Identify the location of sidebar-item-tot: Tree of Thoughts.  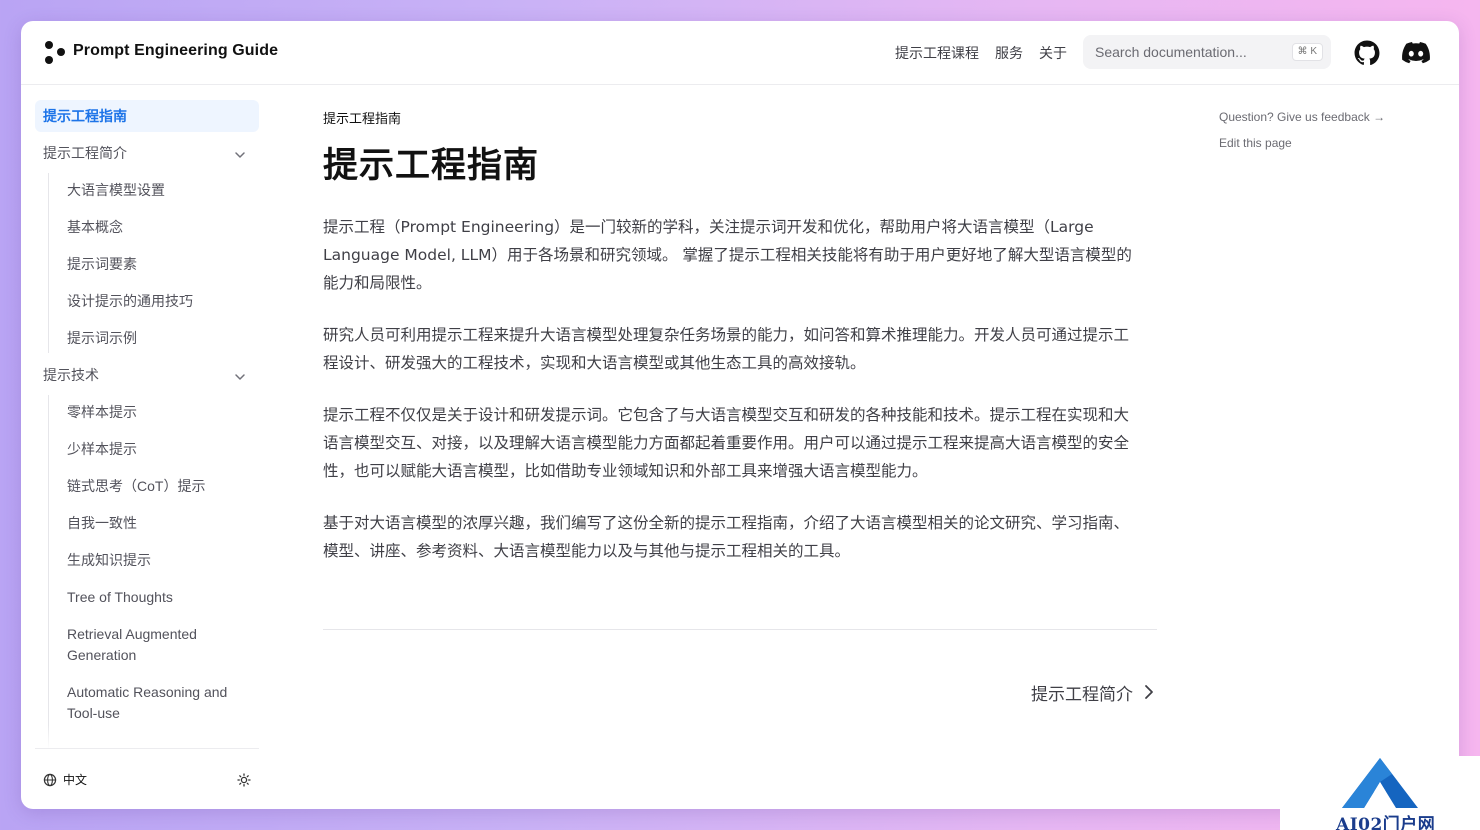
(120, 597).